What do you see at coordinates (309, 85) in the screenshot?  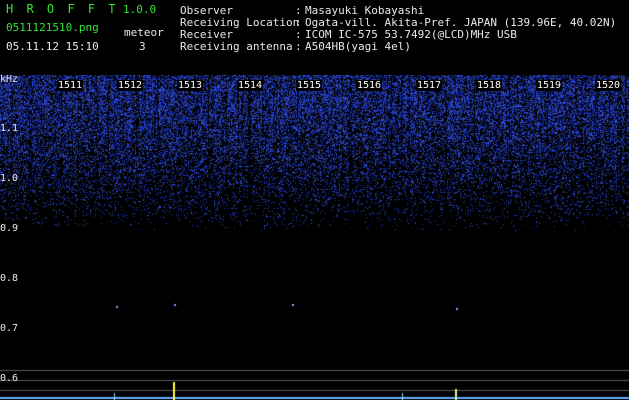 I see `time-tick: 1515` at bounding box center [309, 85].